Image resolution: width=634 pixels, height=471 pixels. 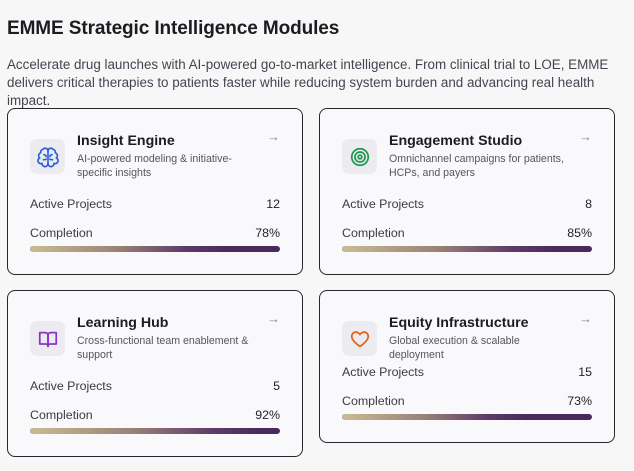 I want to click on module-title: Engagement Studio, so click(x=456, y=141).